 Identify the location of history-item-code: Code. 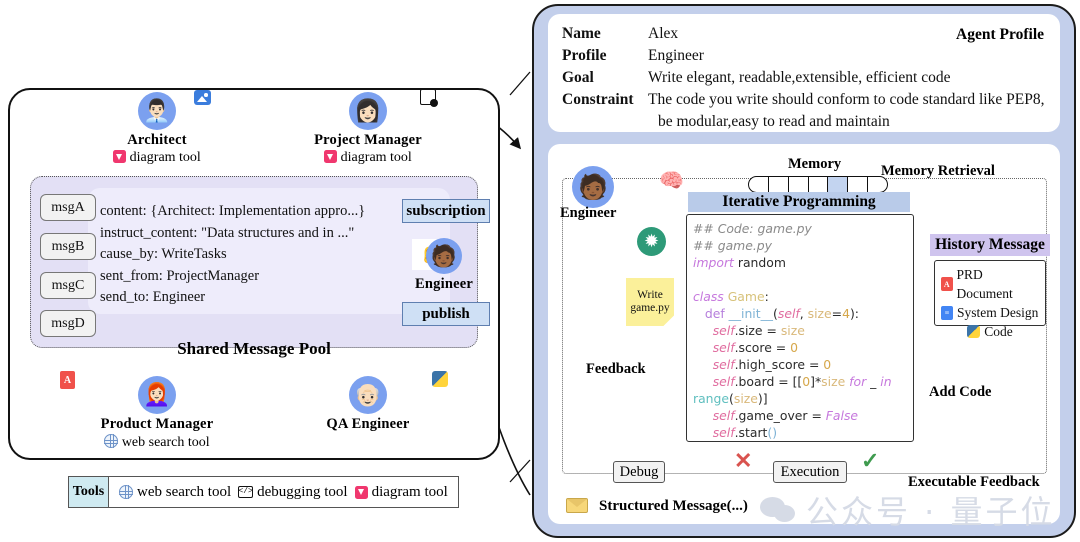
(990, 331).